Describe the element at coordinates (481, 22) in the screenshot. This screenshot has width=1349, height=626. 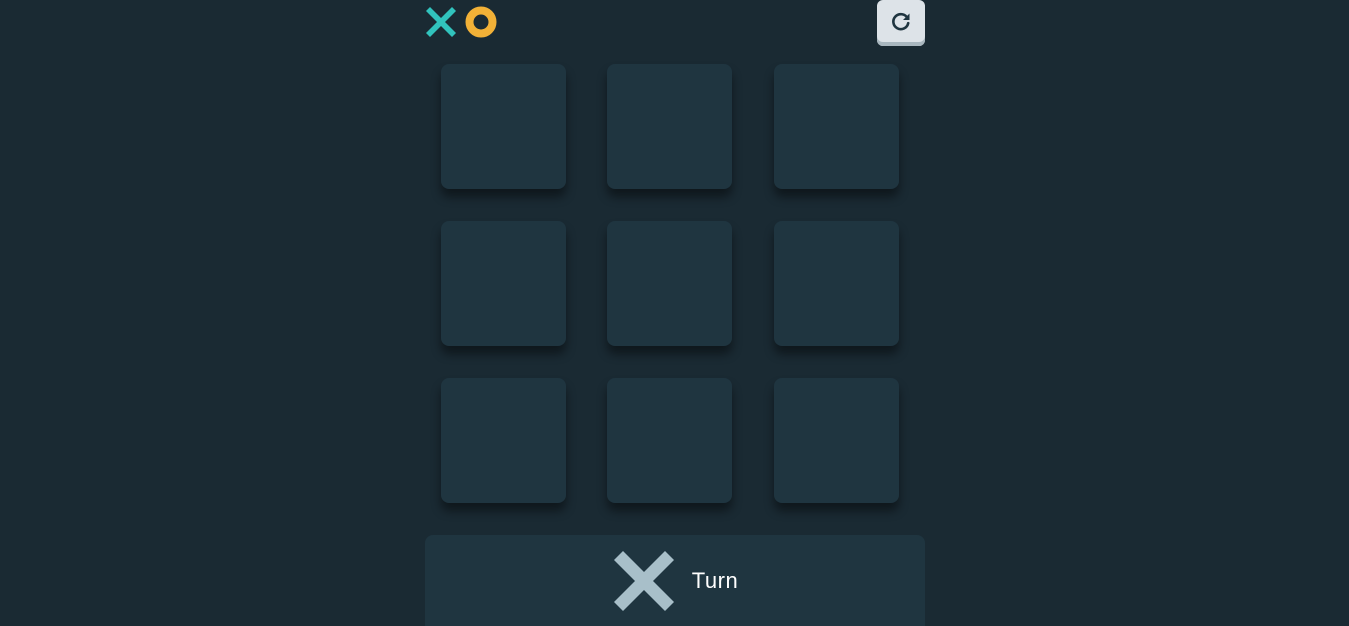
I see `o-mark-icon` at that location.